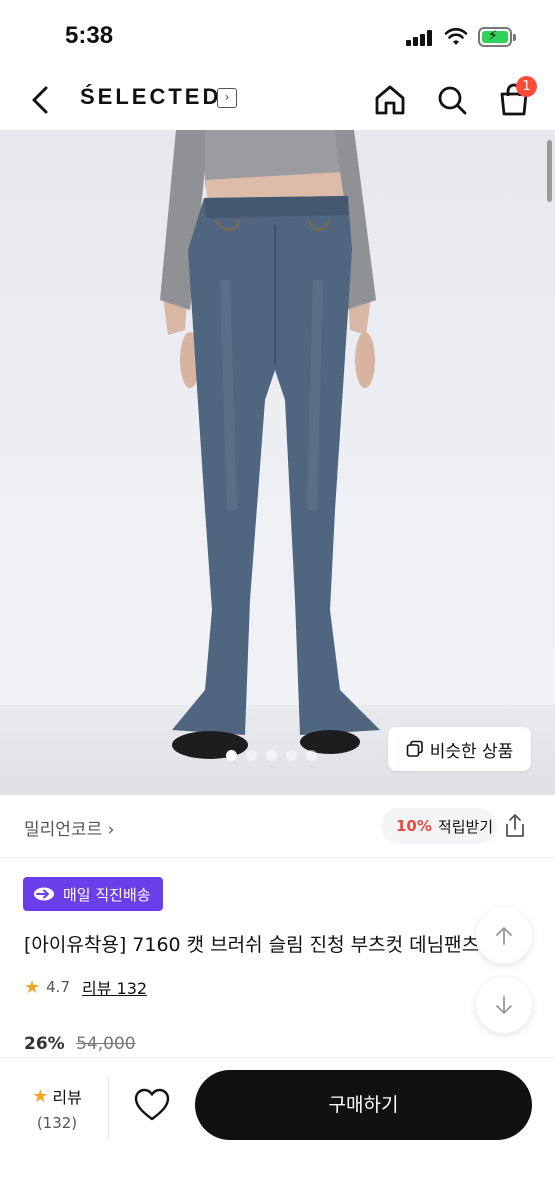 The image size is (555, 1201). I want to click on copy-icon, so click(414, 748).